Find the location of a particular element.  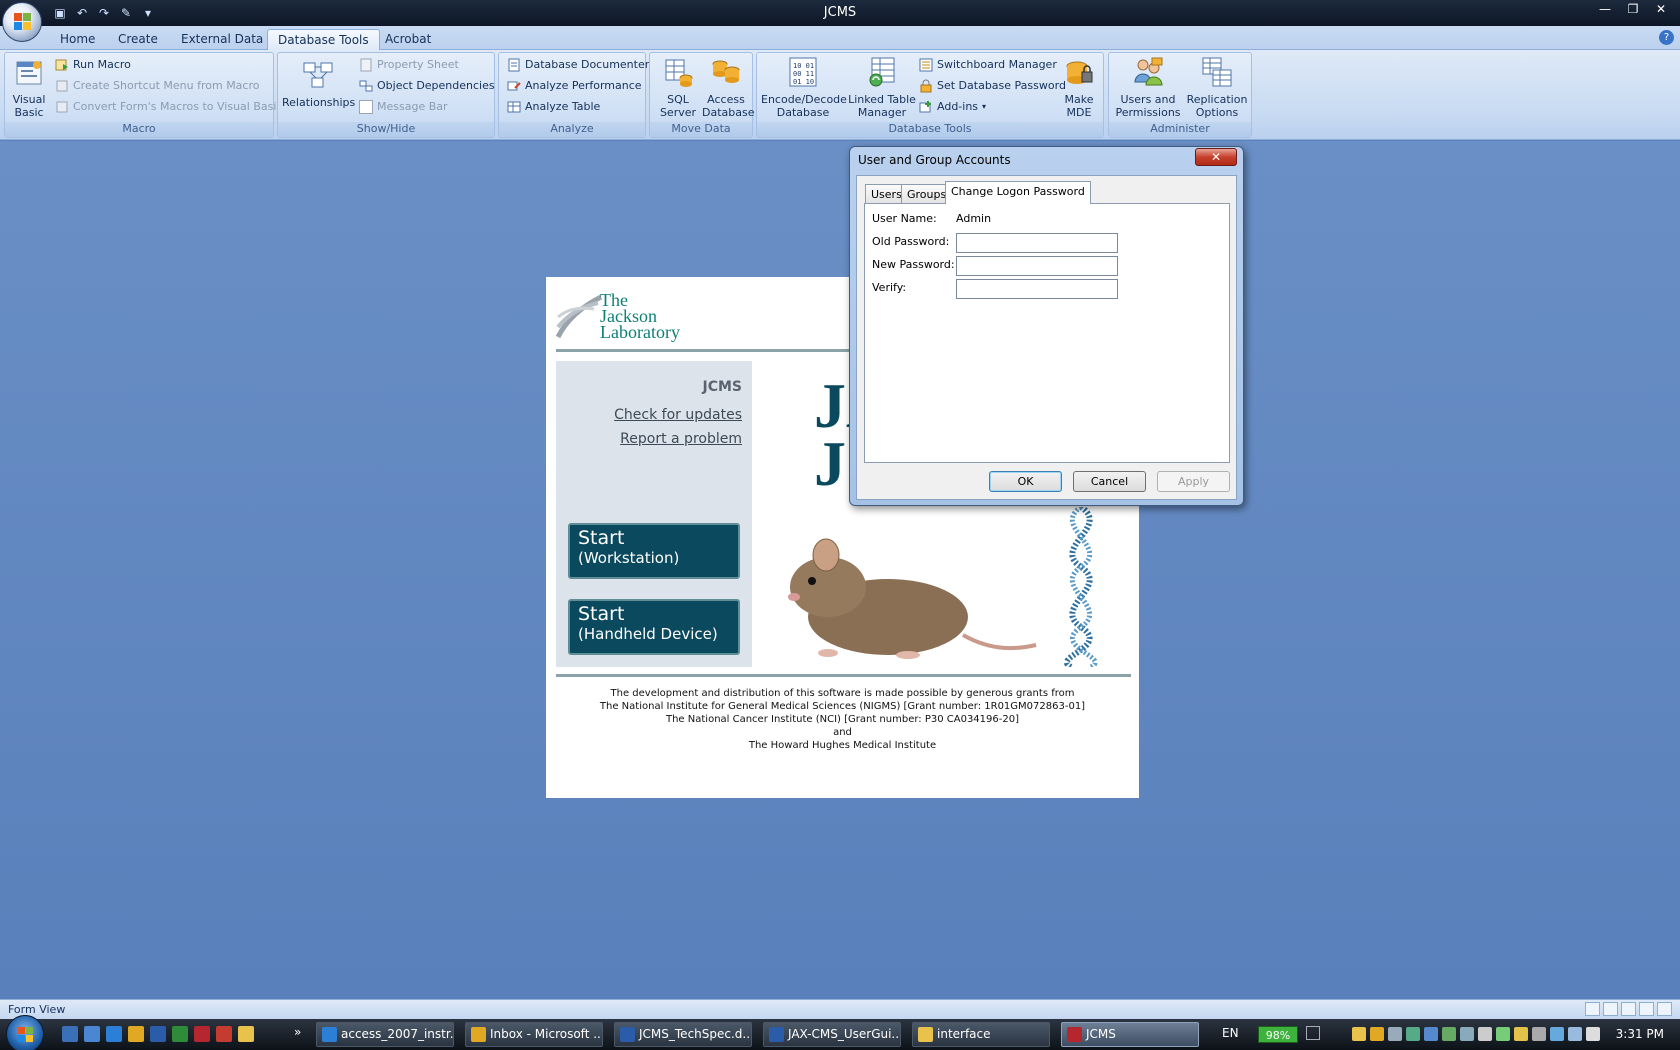

tab-acrobat: Acrobat is located at coordinates (408, 39).